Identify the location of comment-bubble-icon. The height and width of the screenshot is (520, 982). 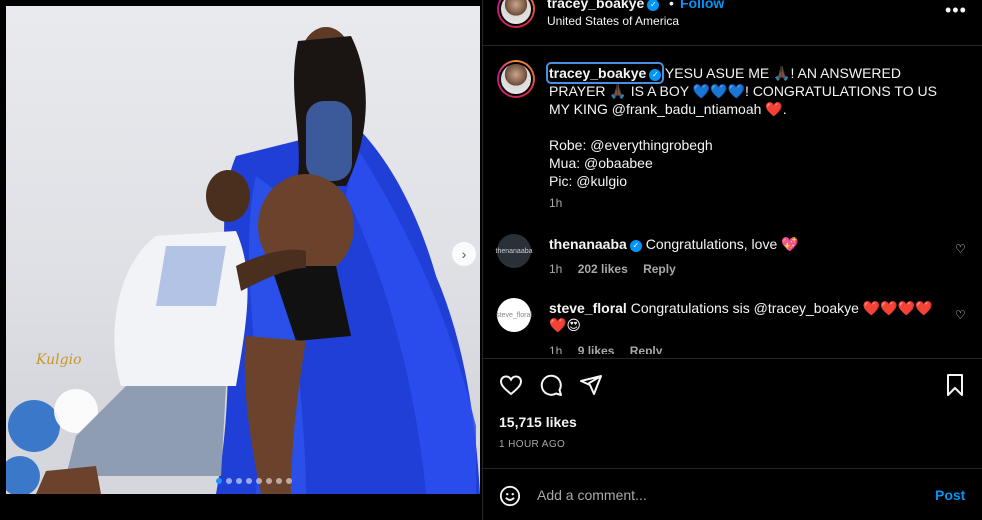
(551, 385).